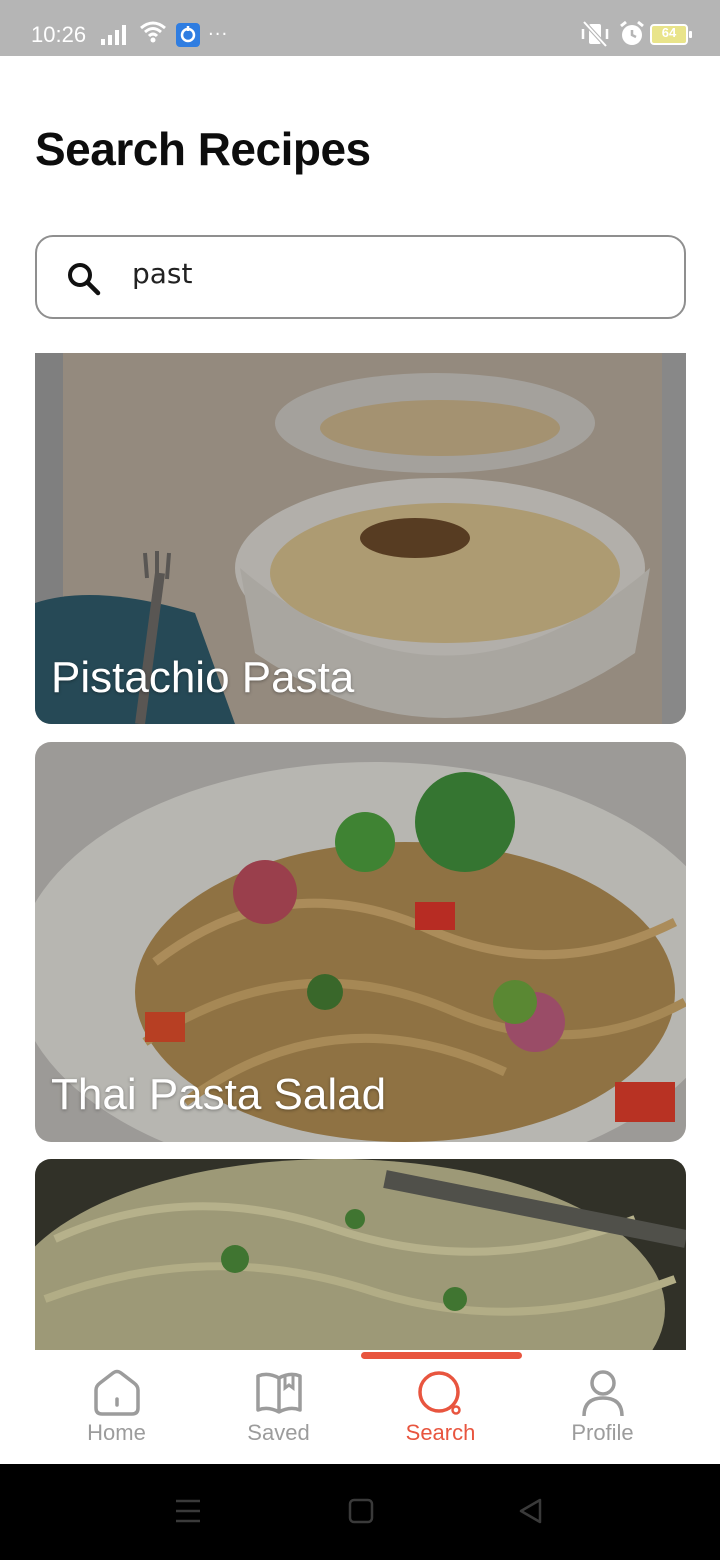 The height and width of the screenshot is (1560, 720). What do you see at coordinates (203, 677) in the screenshot?
I see `recipe-card-title: Pistachio Pasta` at bounding box center [203, 677].